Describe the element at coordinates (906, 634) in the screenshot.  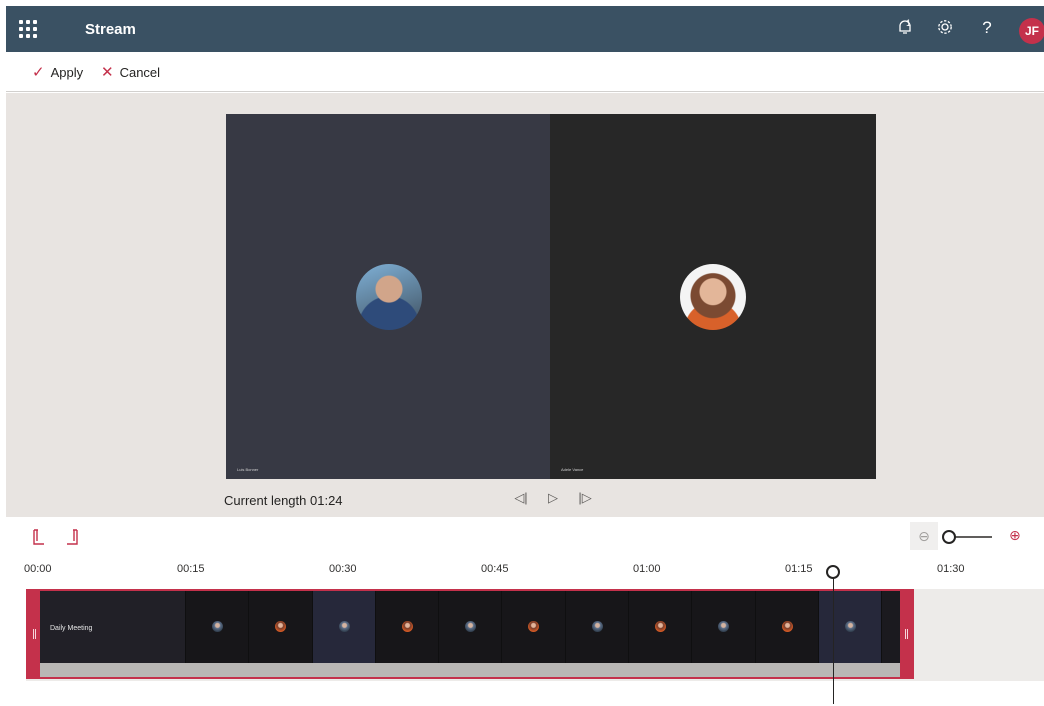
I see `trim-handle-end` at that location.